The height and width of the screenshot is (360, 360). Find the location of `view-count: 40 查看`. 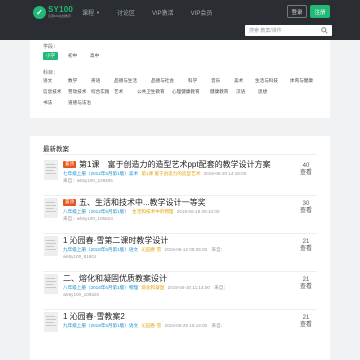

view-count: 40 查看 is located at coordinates (305, 170).